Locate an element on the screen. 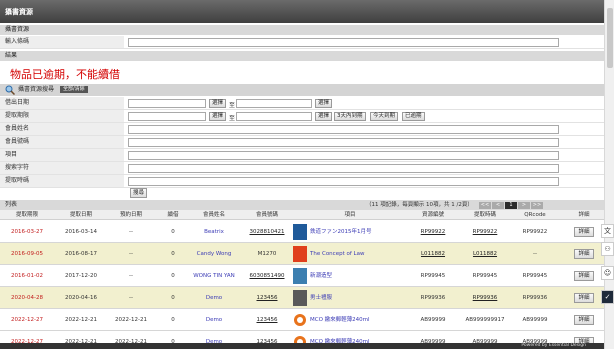  row-reserve-date: 2022-12-21 is located at coordinates (131, 320).